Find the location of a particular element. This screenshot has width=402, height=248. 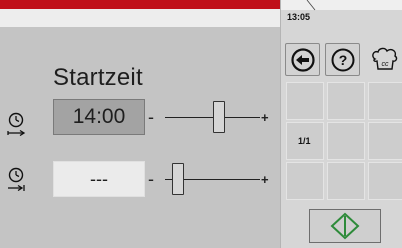

divider-line is located at coordinates (311, 5).